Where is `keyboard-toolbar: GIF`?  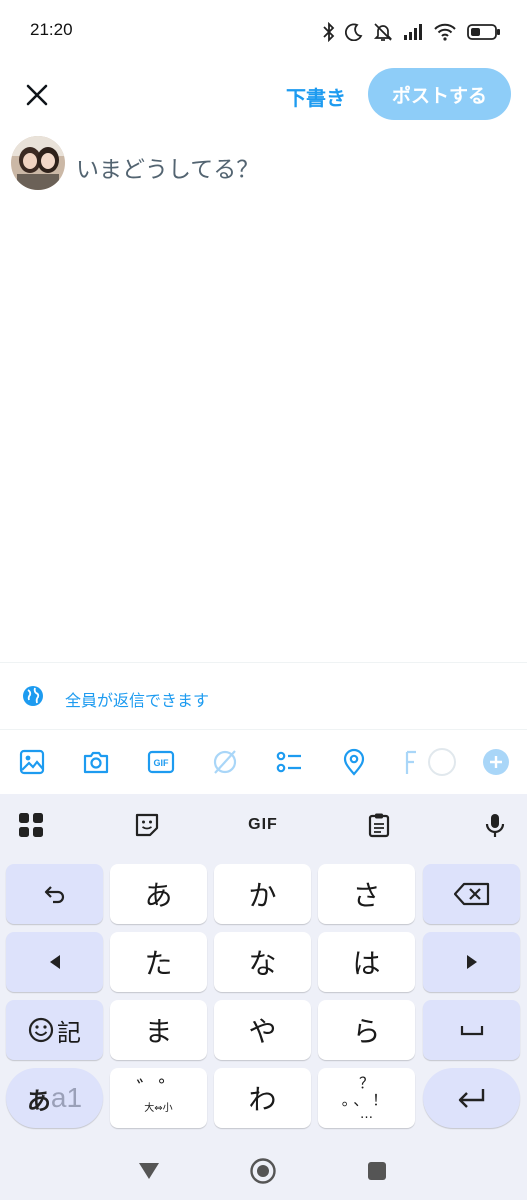 keyboard-toolbar: GIF is located at coordinates (263, 825).